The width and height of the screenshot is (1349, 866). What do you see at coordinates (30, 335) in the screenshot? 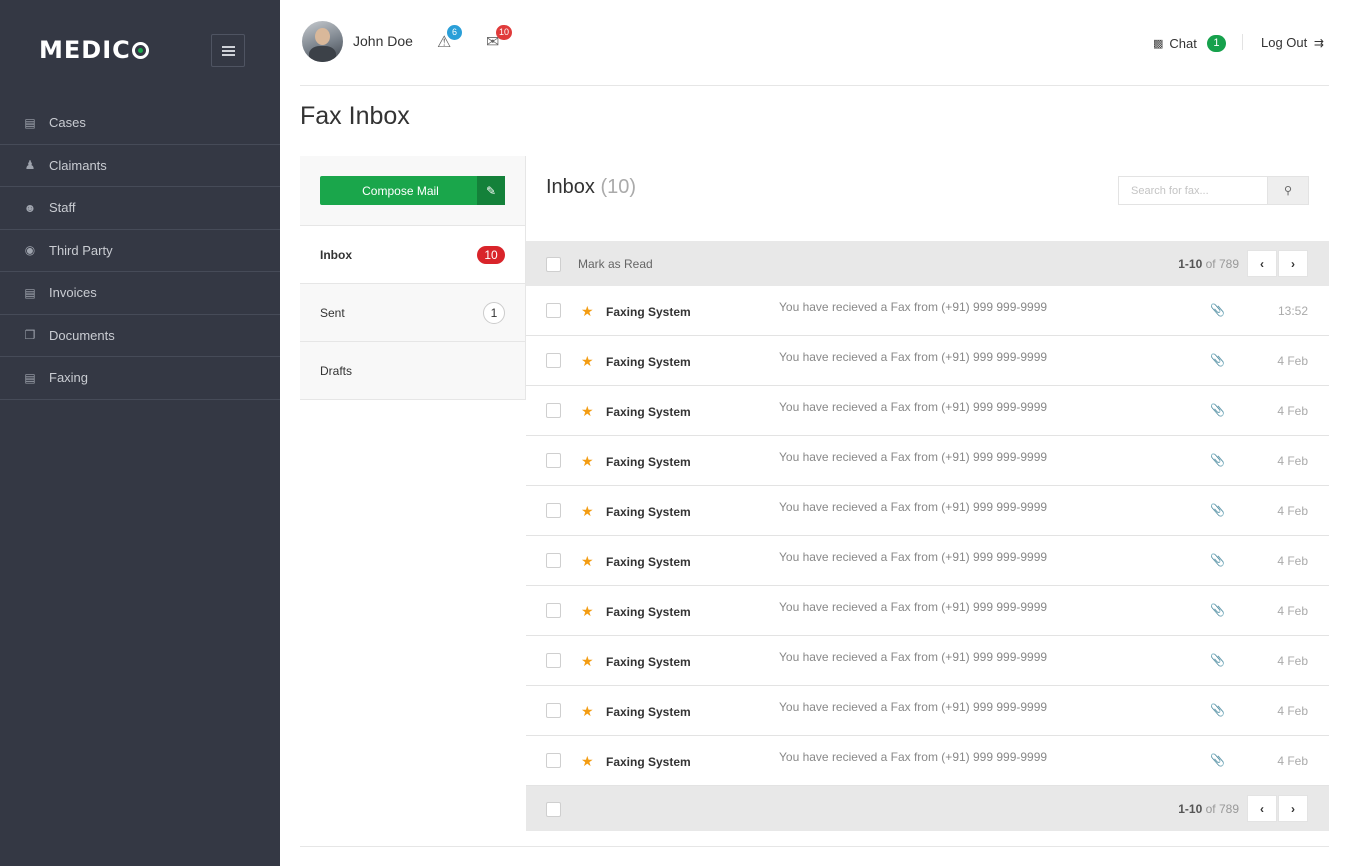
I see `files-icon: ❐` at bounding box center [30, 335].